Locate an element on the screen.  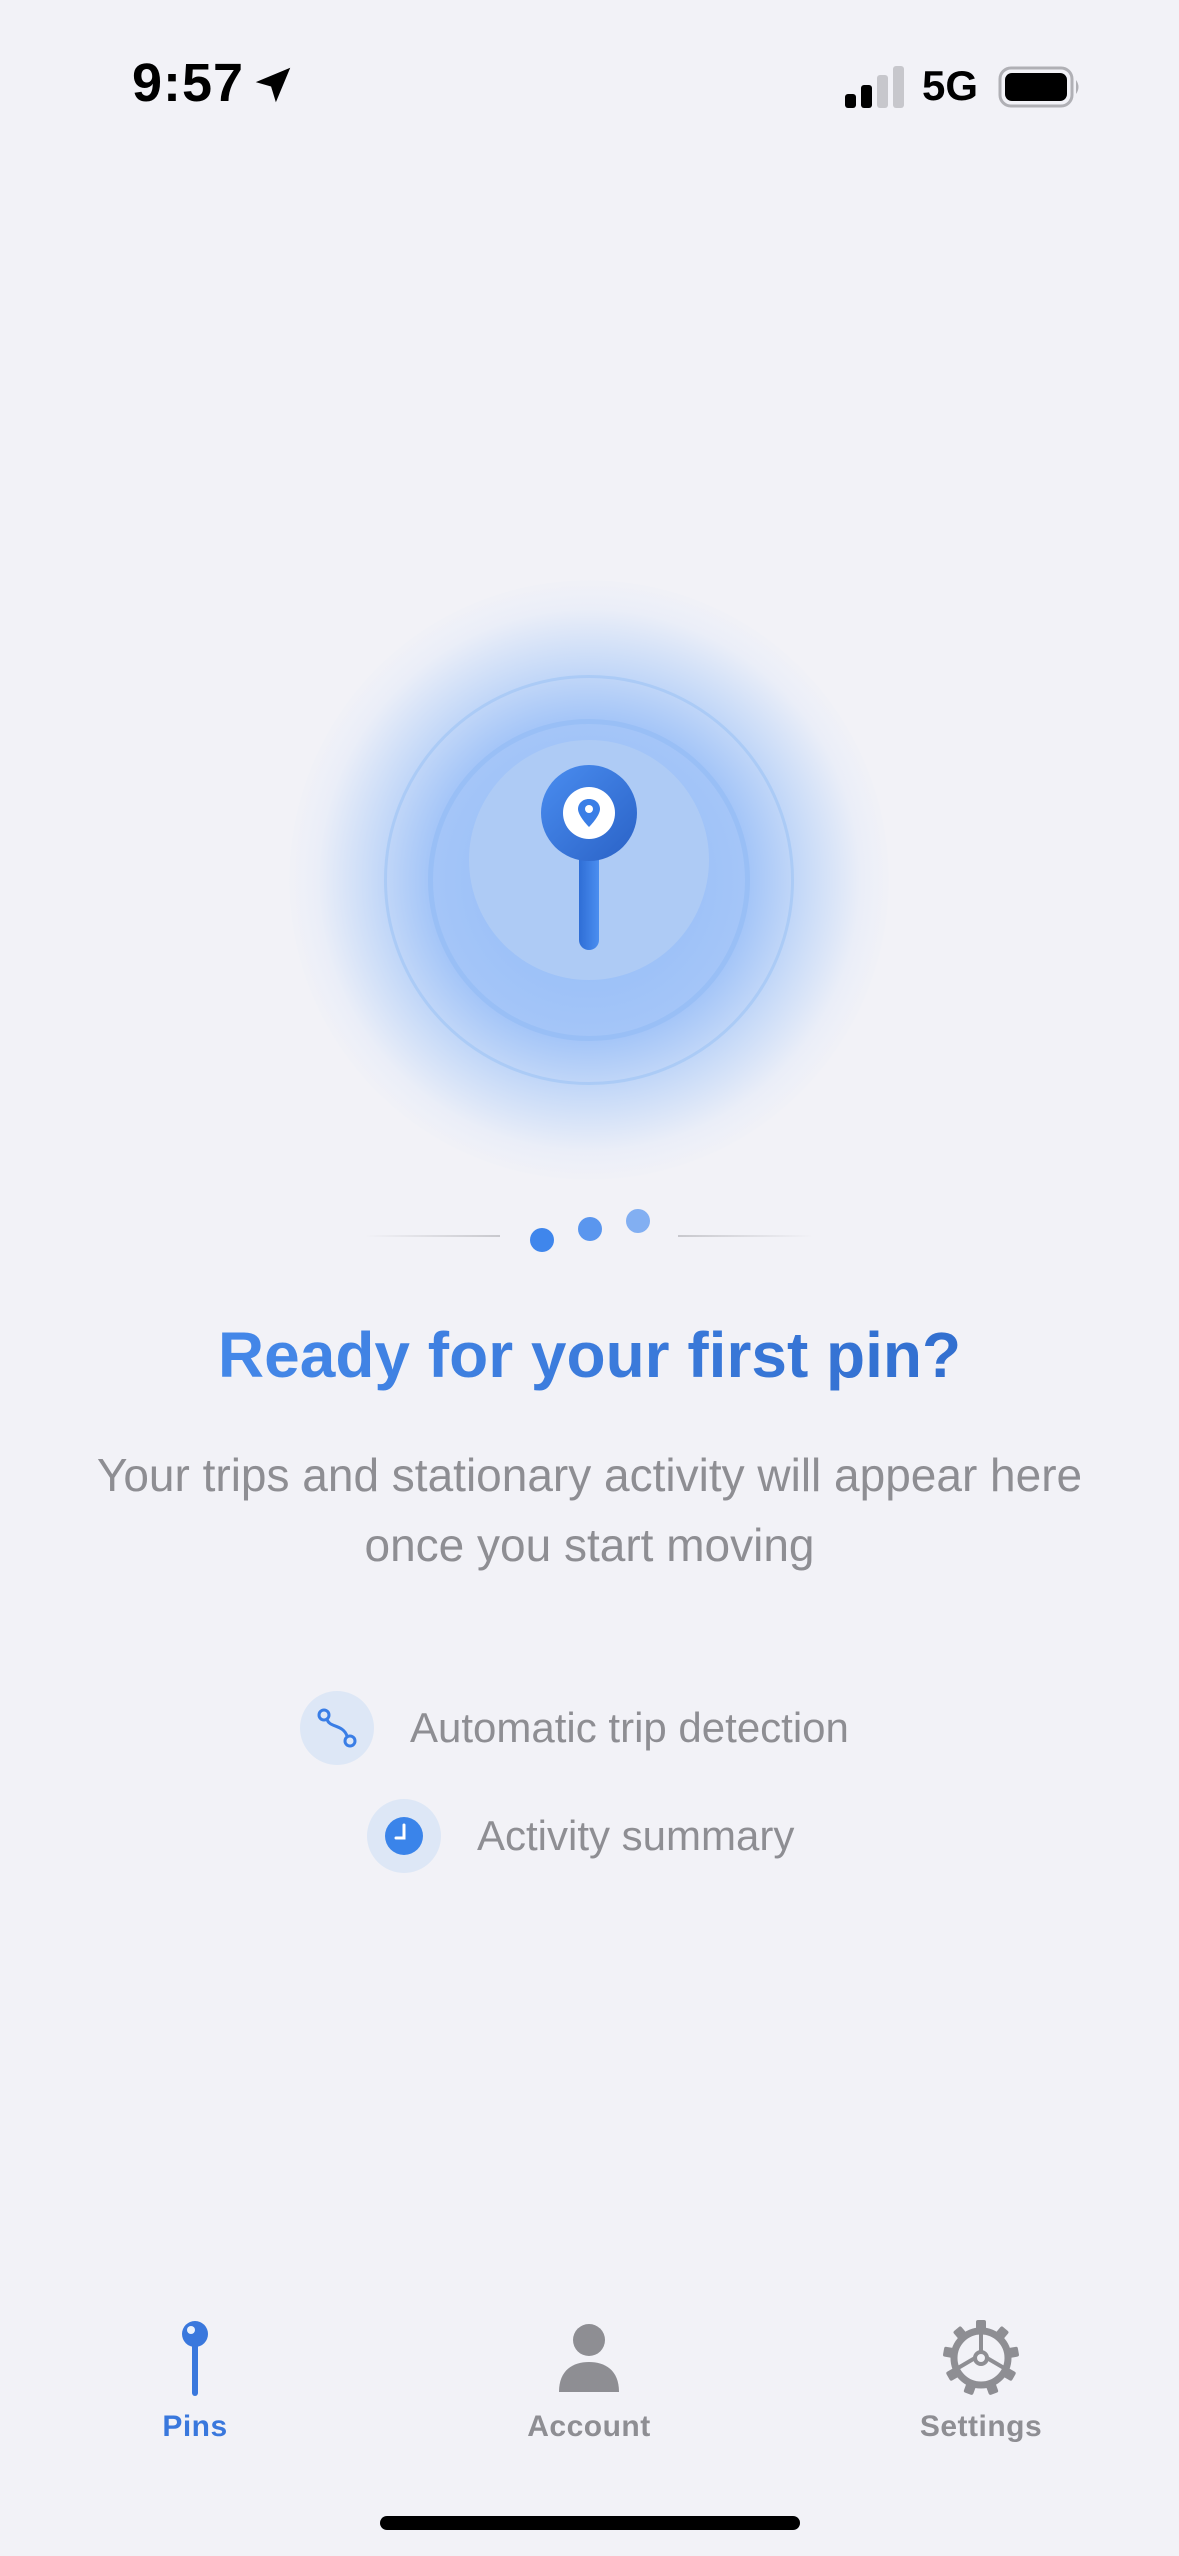
person-icon is located at coordinates (589, 2358).